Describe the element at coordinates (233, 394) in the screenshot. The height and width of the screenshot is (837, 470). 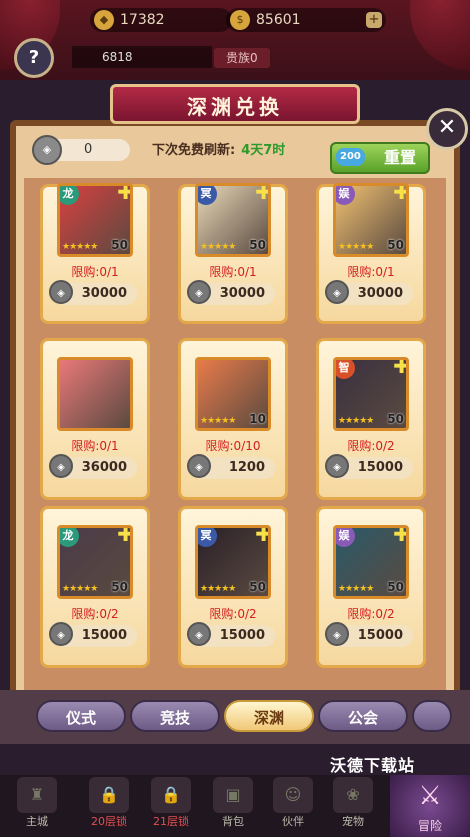
I see `puzzle-piece-icon: ★★★★★ 10` at that location.